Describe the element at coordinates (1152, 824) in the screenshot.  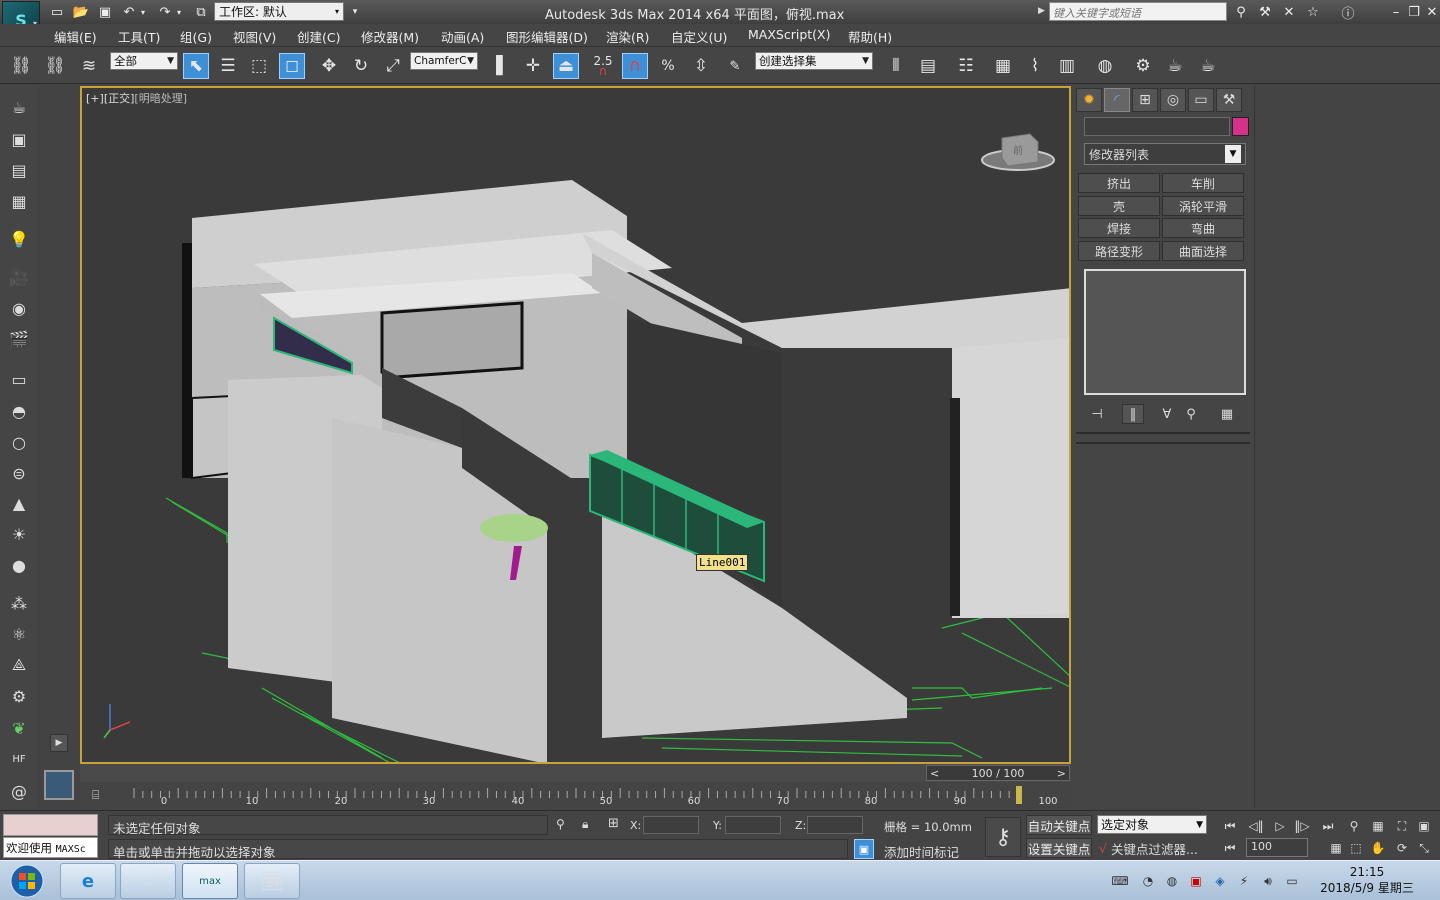
I see `key-mode-dropdown: 选定对象 ▼` at that location.